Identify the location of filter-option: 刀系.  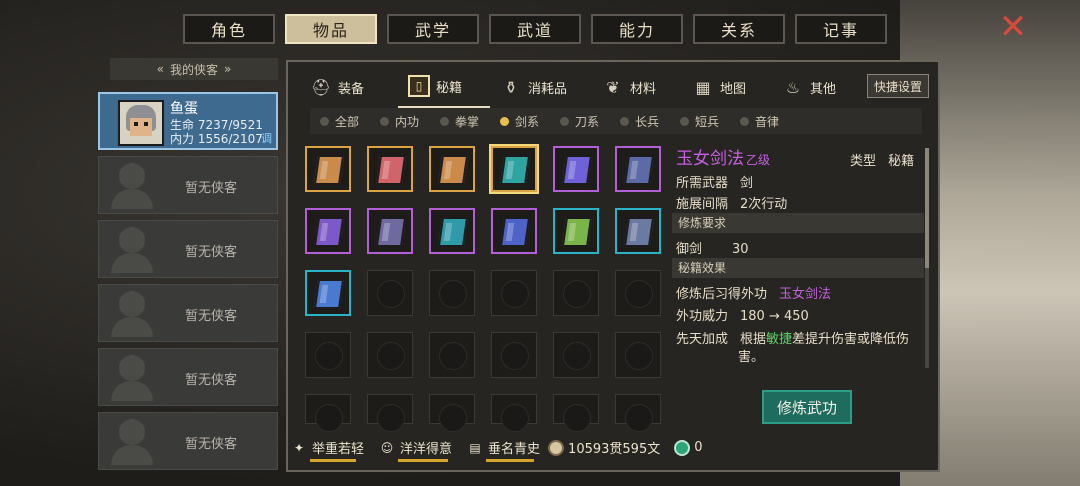
(589, 121).